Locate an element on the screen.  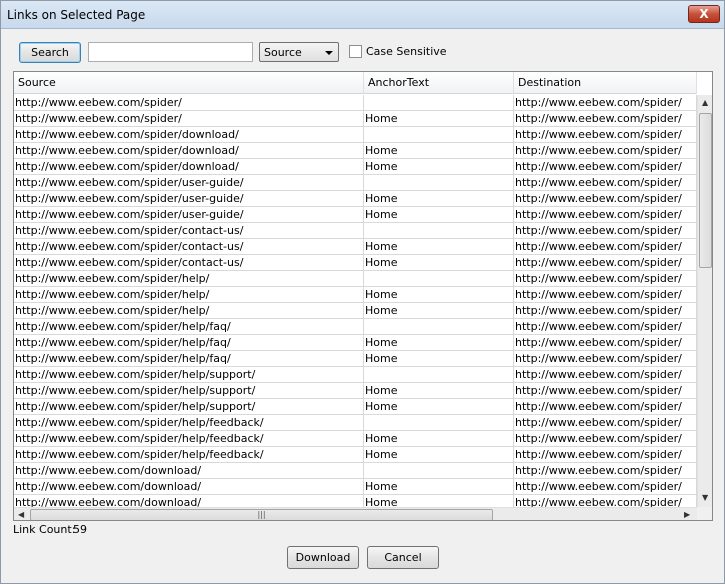
search-button: Search is located at coordinates (50, 52).